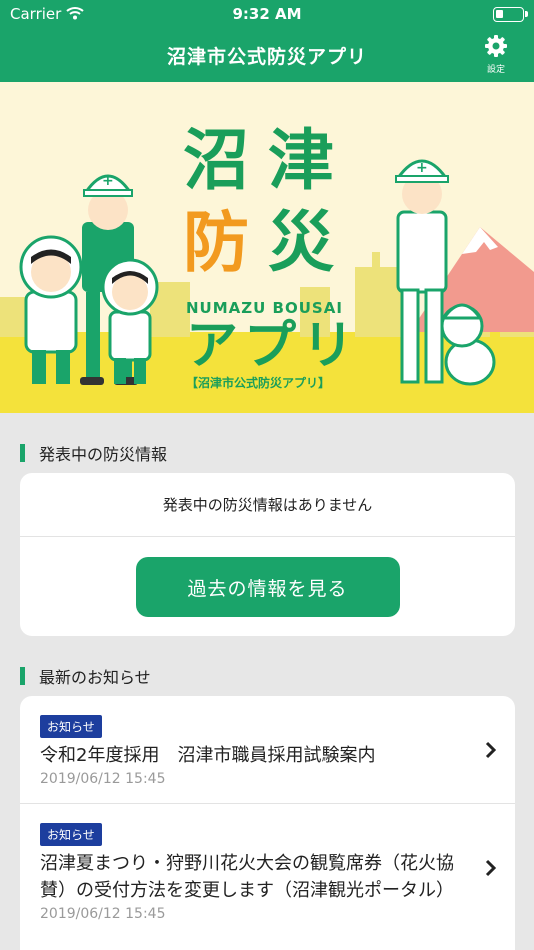  I want to click on settings-button: 設定, so click(496, 55).